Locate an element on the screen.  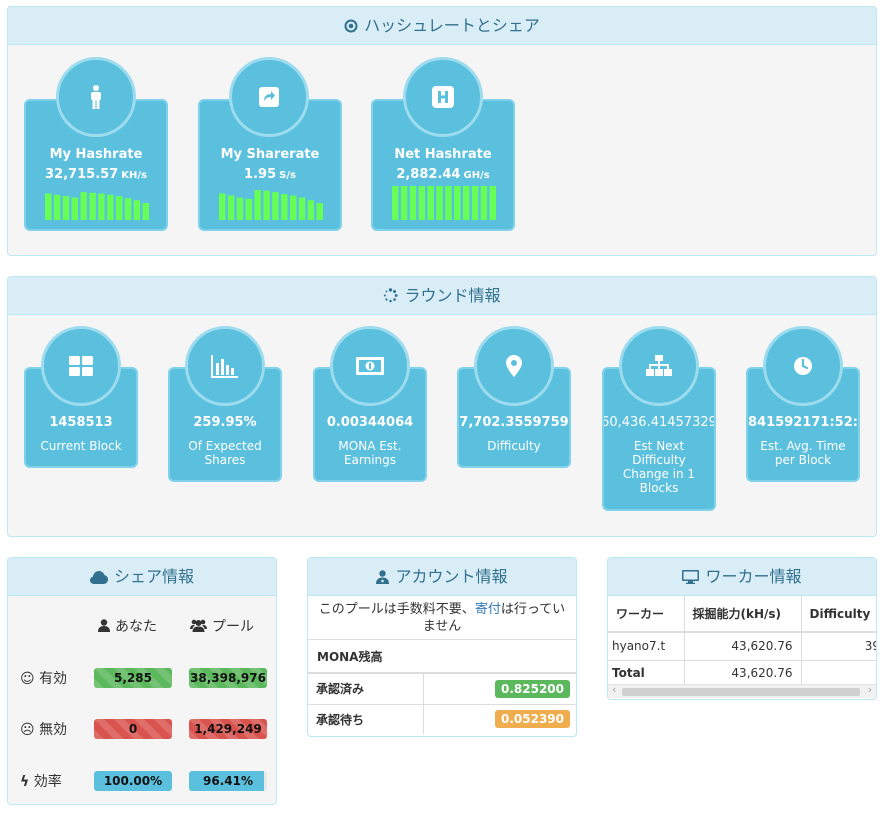
hashrate-panel-header: ハッシュレートとシェア is located at coordinates (442, 26).